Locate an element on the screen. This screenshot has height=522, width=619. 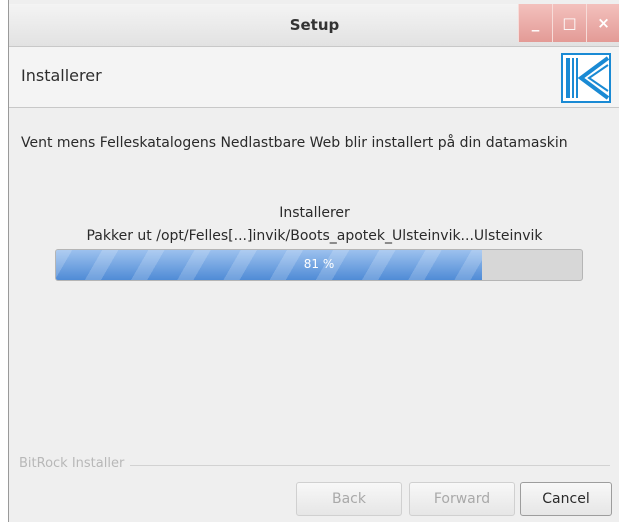
back-button: Back is located at coordinates (349, 499).